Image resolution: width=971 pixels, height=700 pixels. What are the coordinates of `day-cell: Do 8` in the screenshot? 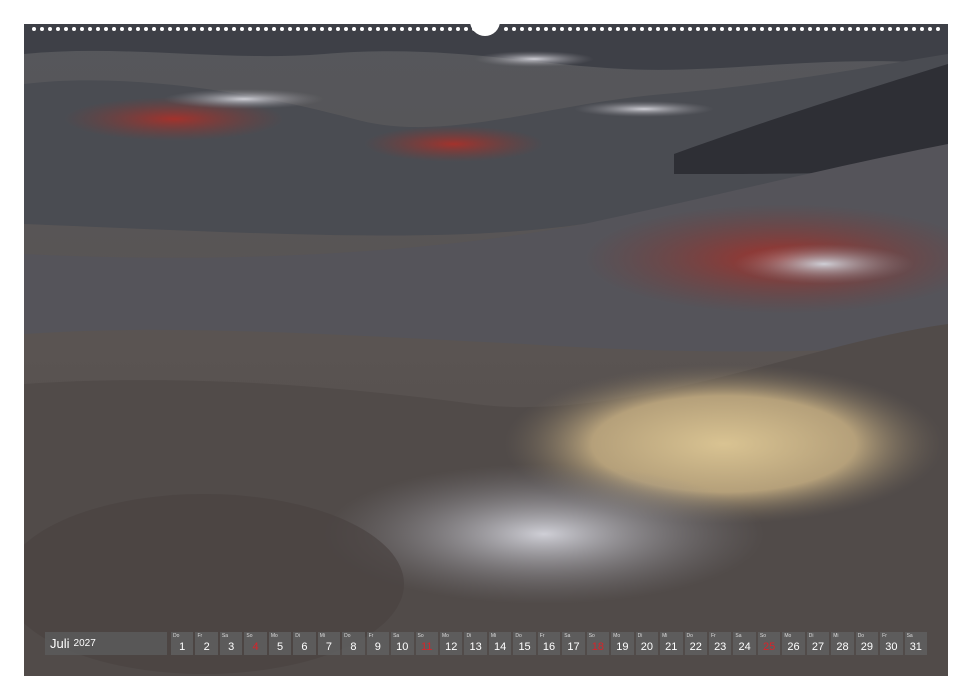 It's located at (353, 643).